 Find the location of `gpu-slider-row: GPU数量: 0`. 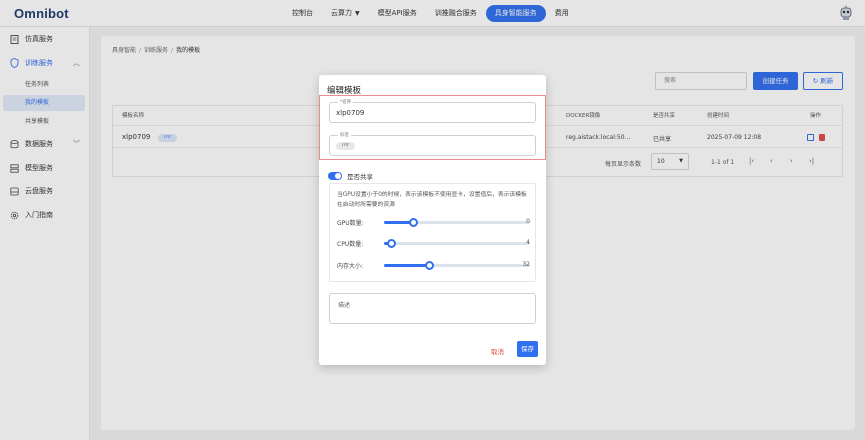

gpu-slider-row: GPU数量: 0 is located at coordinates (434, 222).